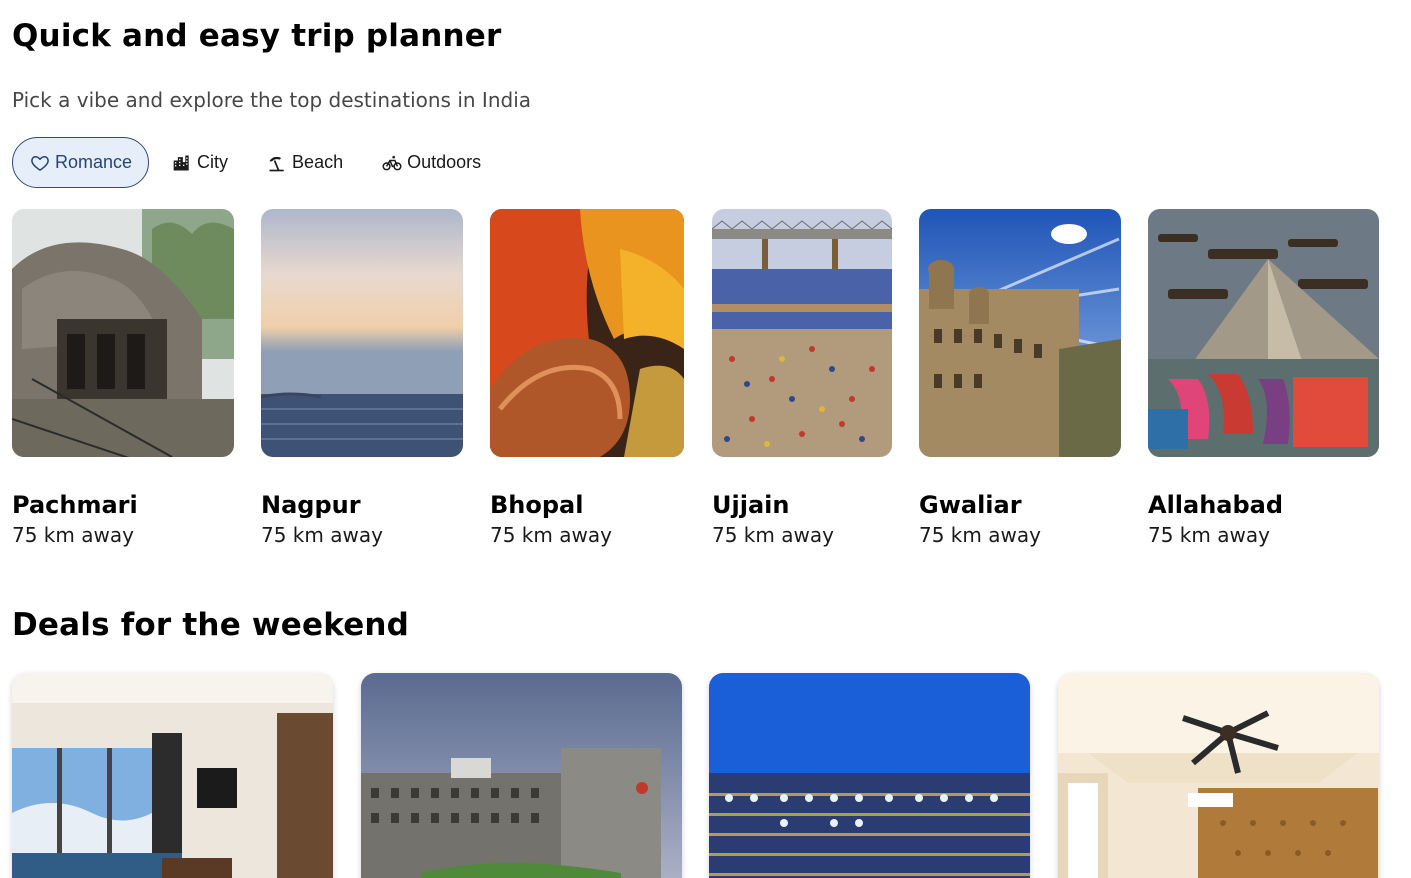 This screenshot has height=878, width=1411. I want to click on destination-name: Ujjain, so click(751, 505).